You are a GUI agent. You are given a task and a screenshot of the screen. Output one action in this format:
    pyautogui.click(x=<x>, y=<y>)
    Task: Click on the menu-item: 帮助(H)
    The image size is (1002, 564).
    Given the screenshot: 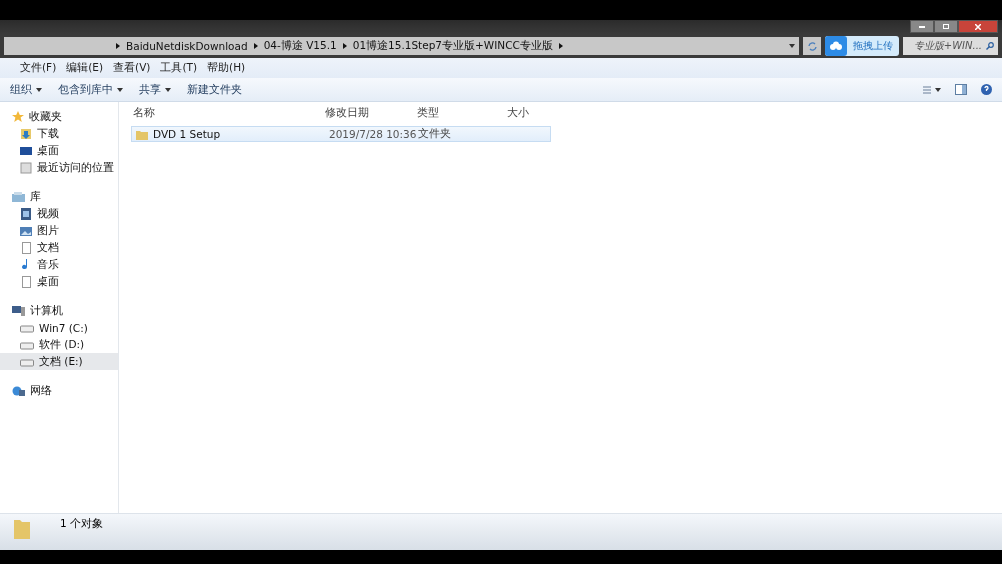 What is the action you would take?
    pyautogui.click(x=226, y=68)
    